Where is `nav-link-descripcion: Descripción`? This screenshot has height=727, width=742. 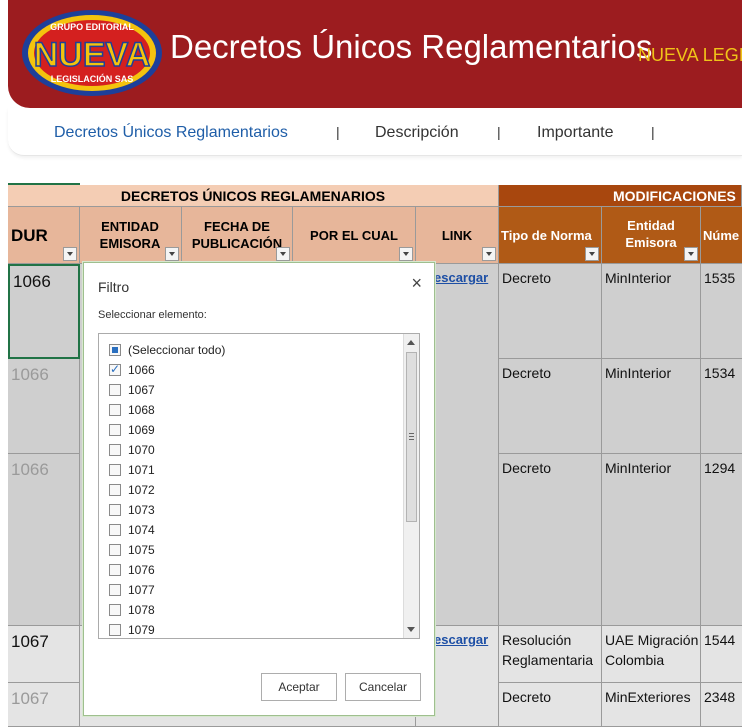
nav-link-descripcion: Descripción is located at coordinates (417, 133).